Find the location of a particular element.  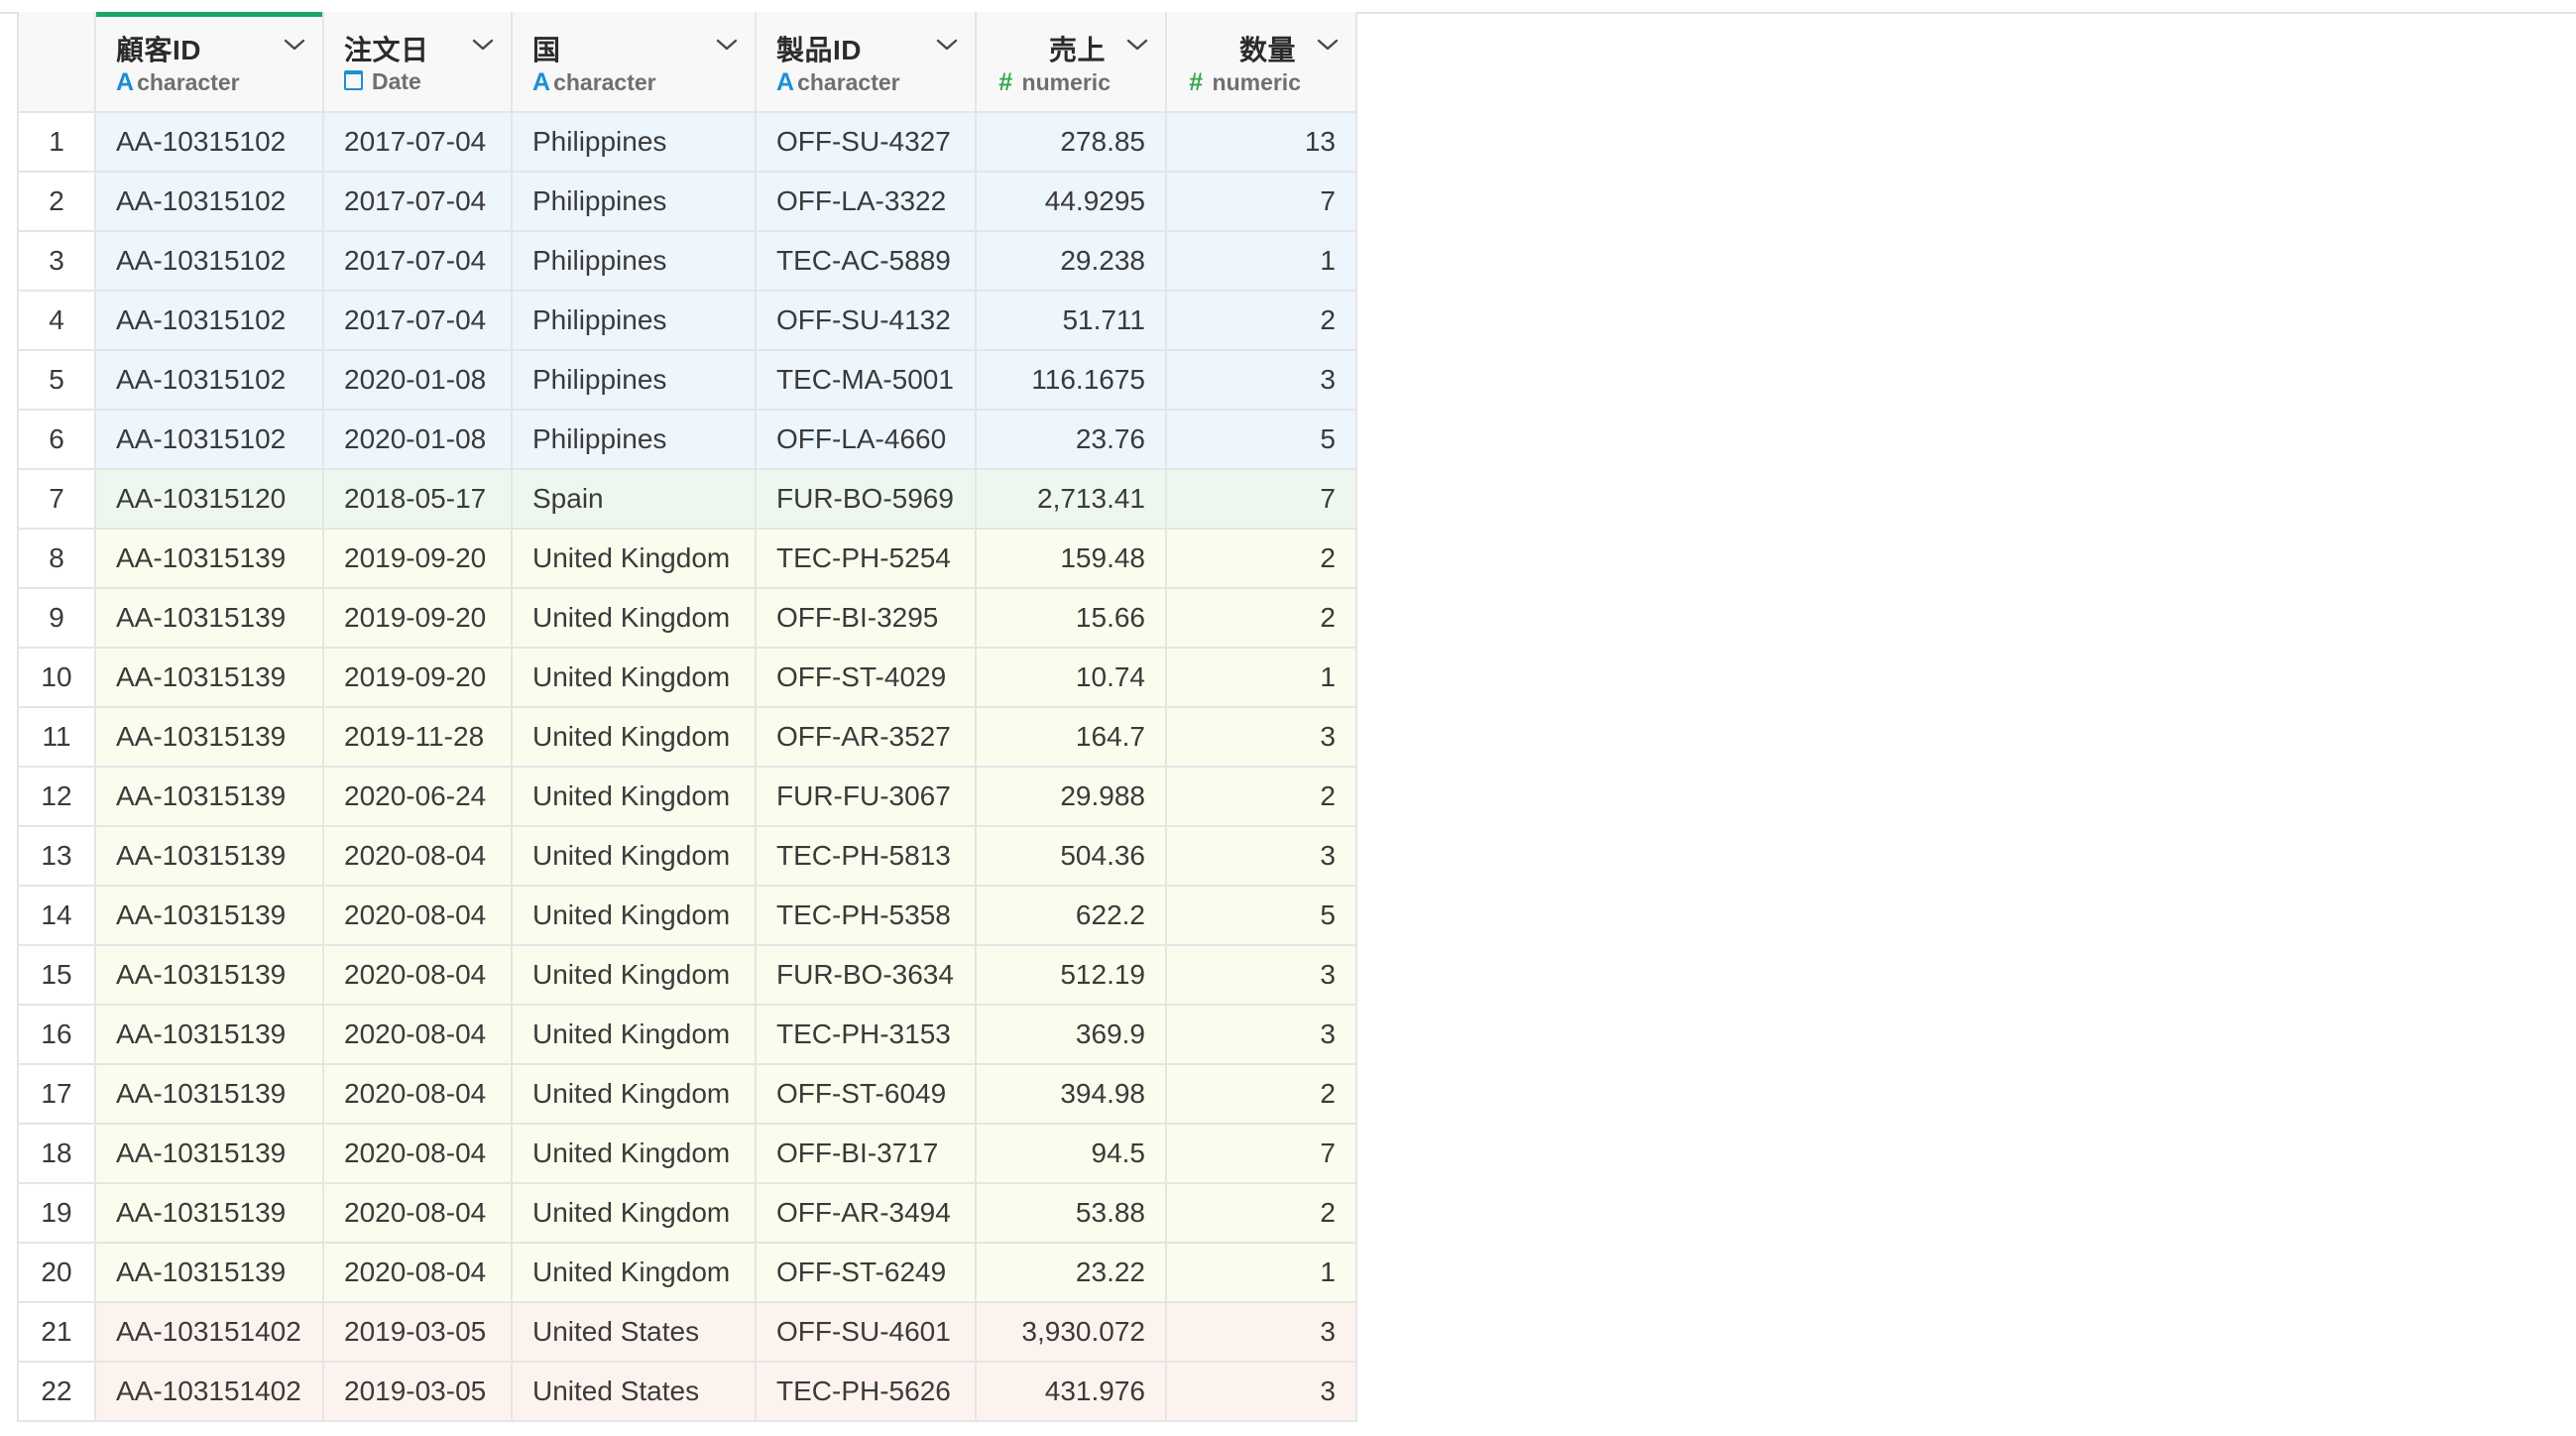

cell-sales: 394.98 is located at coordinates (1072, 1094).